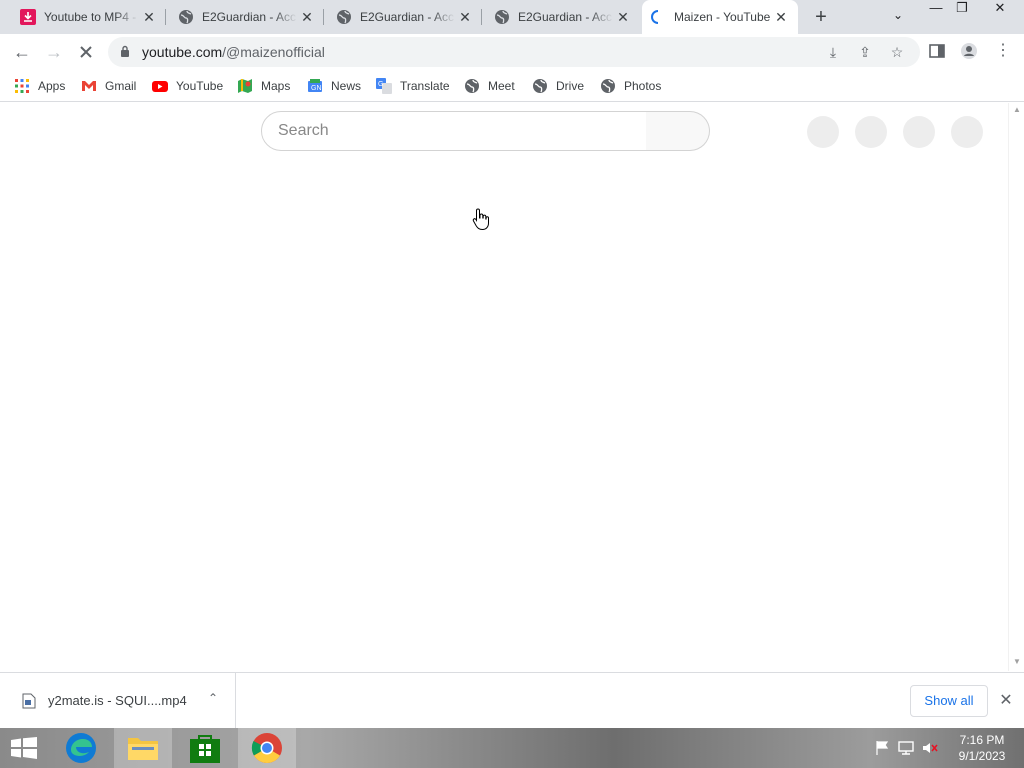 This screenshot has height=768, width=1024. I want to click on taskbar-file-explorer, so click(143, 748).